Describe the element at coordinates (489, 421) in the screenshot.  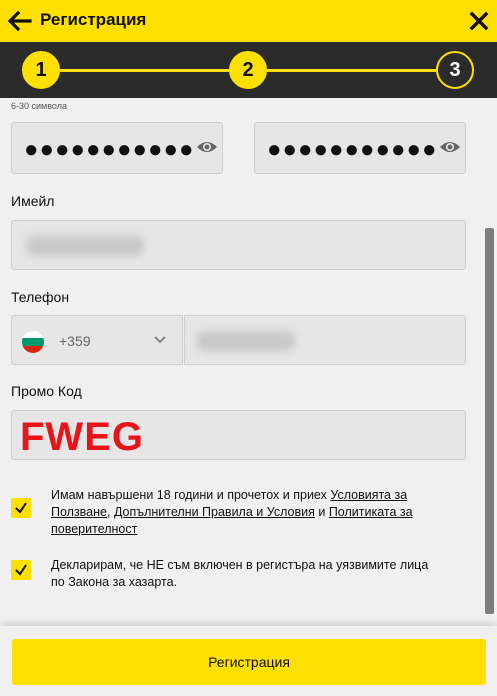
I see `scrollbar` at that location.